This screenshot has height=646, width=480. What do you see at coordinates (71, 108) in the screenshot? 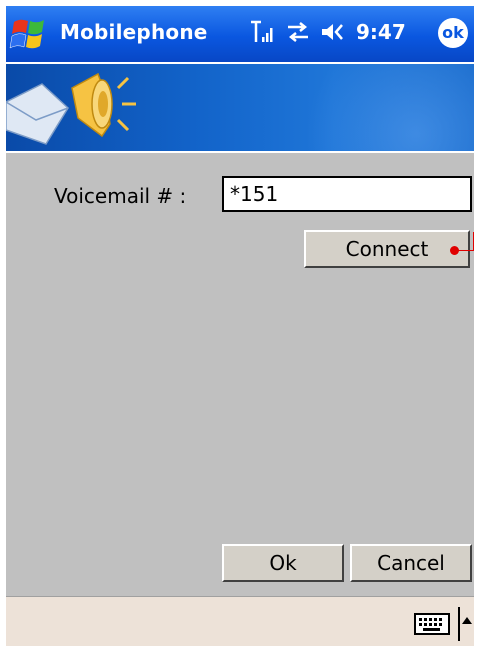
I see `voicemail-speaker-icon` at bounding box center [71, 108].